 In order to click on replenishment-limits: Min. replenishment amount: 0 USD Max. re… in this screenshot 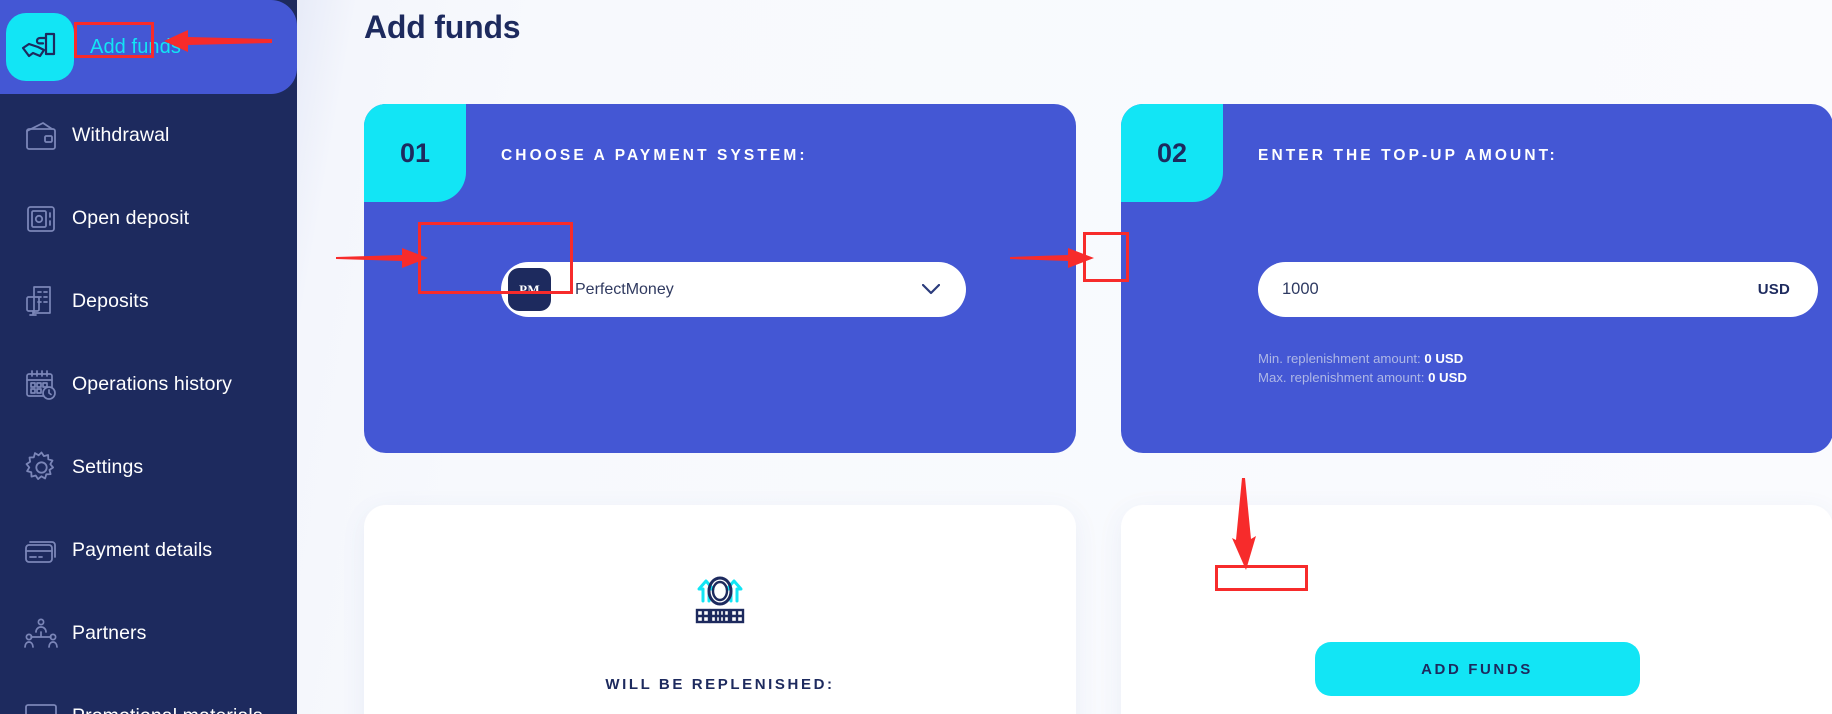, I will do `click(1362, 368)`.